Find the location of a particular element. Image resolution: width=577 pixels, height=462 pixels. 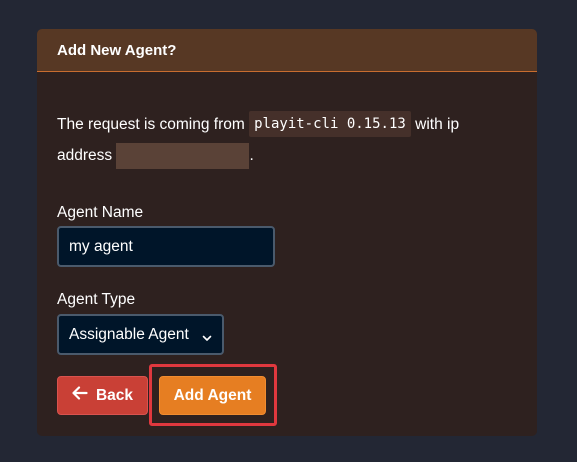

chevron-down-icon is located at coordinates (207, 335).